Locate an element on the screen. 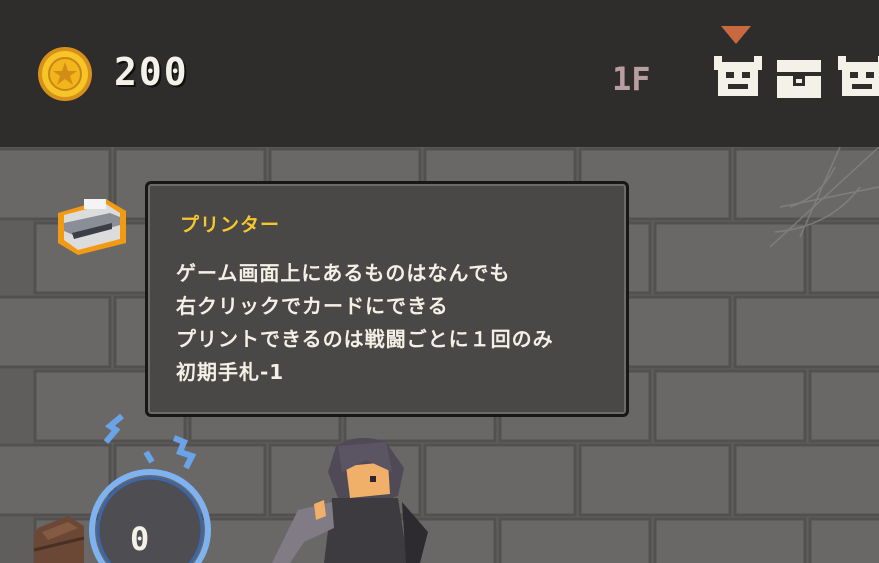 The image size is (879, 563). floor-indicator: 1F is located at coordinates (631, 79).